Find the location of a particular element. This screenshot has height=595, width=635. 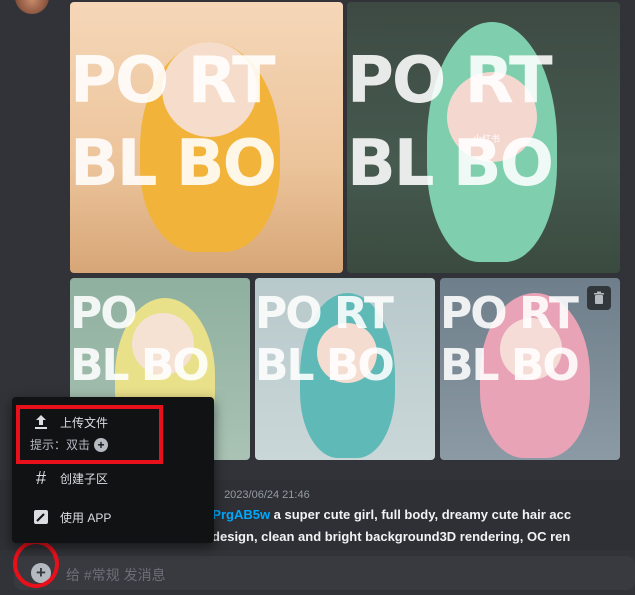

watermark-stamp: 小红书 is located at coordinates (487, 139).